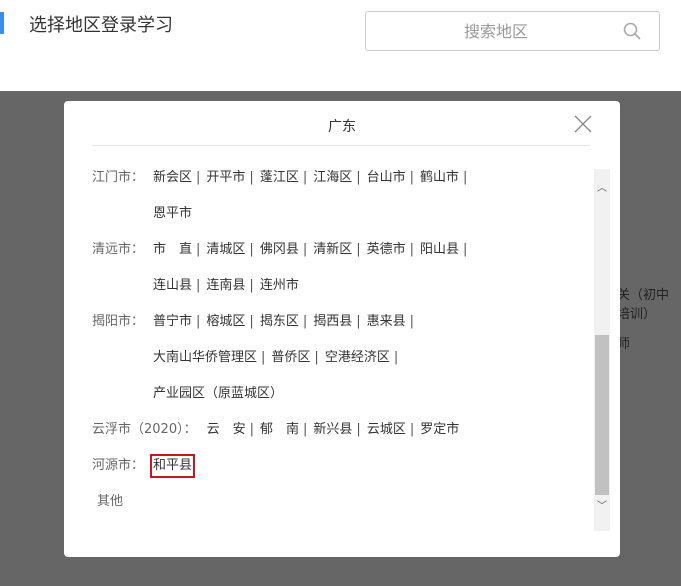 The height and width of the screenshot is (586, 681). Describe the element at coordinates (172, 250) in the screenshot. I see `district-link: 市 直` at that location.